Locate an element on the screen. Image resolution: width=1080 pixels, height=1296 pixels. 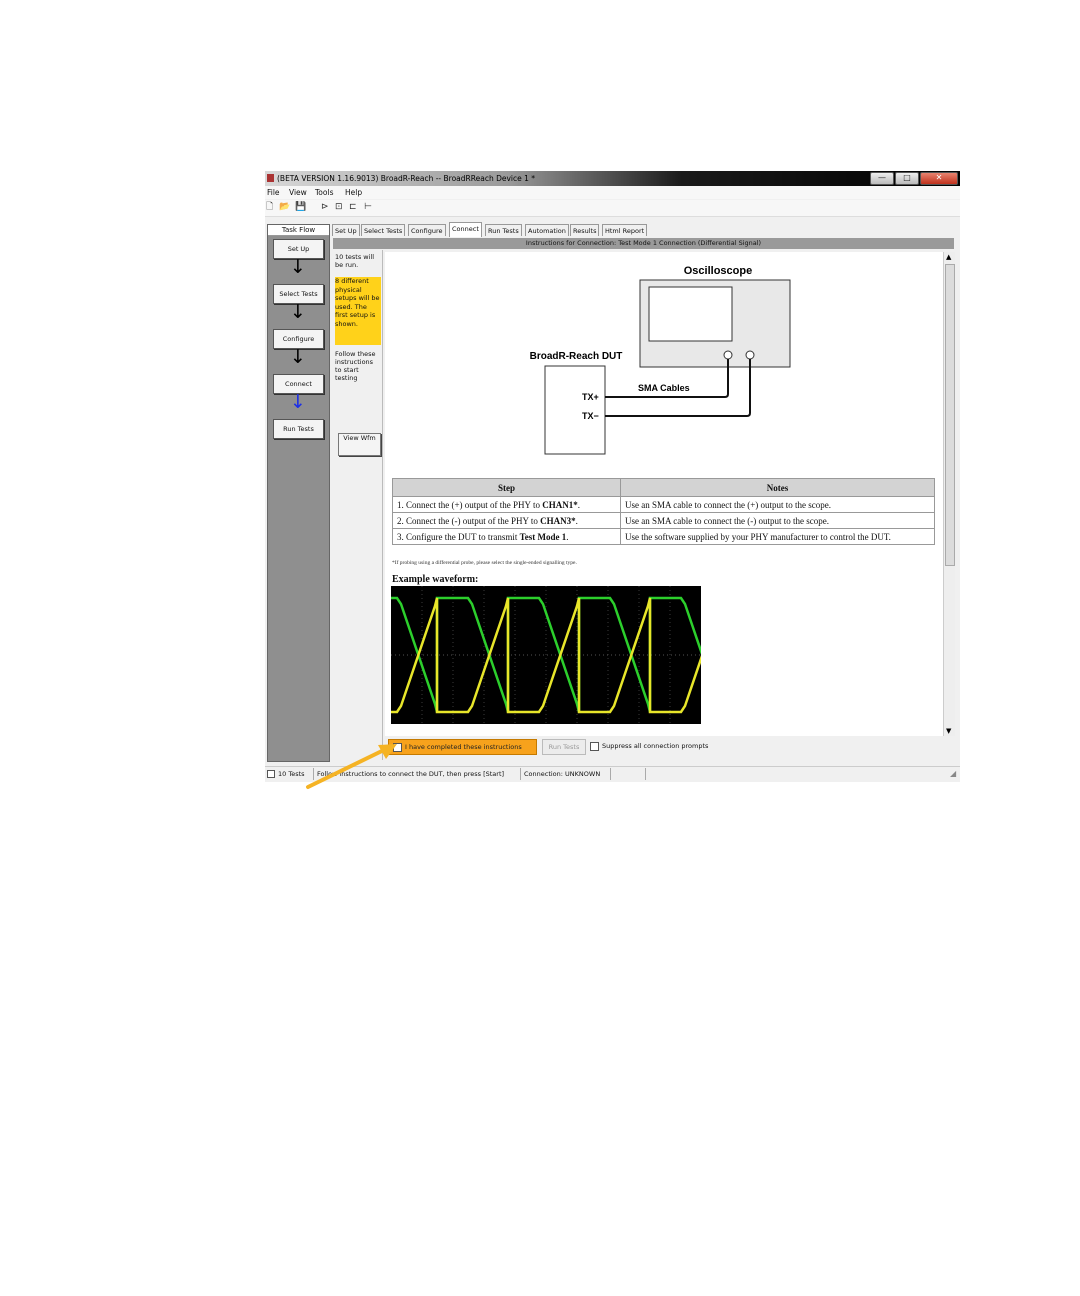
toolbar: 🗋 📂 💾 ⊳ ⊡ ⊏ ⊢ is located at coordinates (612, 208).